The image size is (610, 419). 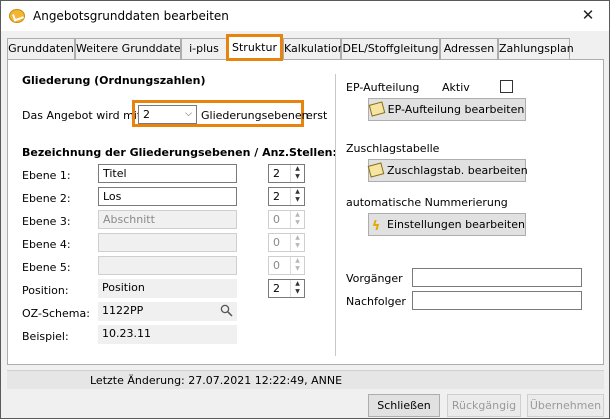 I want to click on nachfolger-input, so click(x=497, y=300).